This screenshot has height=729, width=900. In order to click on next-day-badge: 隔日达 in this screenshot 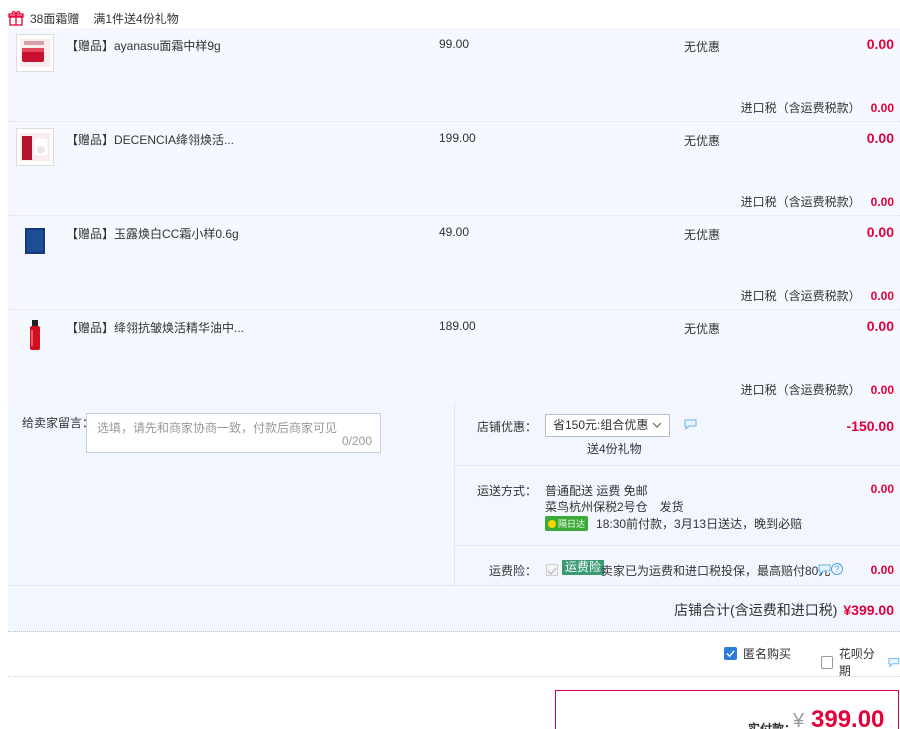, I will do `click(567, 523)`.